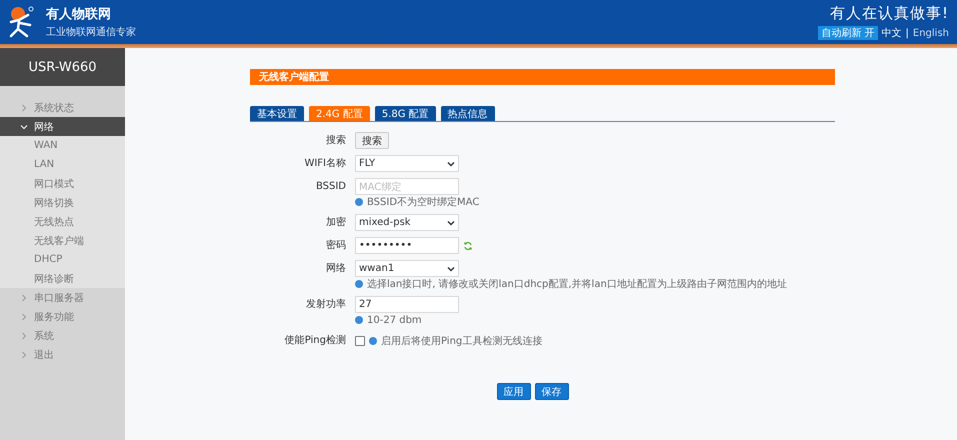 This screenshot has width=957, height=440. I want to click on tab: 2.4G 配置, so click(339, 113).